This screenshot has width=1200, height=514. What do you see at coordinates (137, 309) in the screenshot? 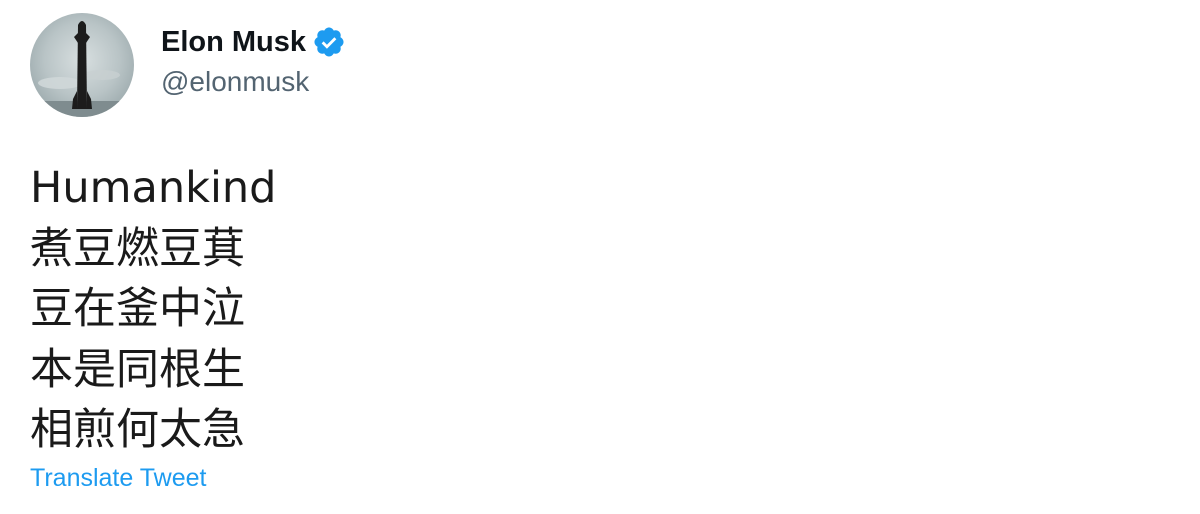
I see `tweet-text-line: 豆在釜中泣` at bounding box center [137, 309].